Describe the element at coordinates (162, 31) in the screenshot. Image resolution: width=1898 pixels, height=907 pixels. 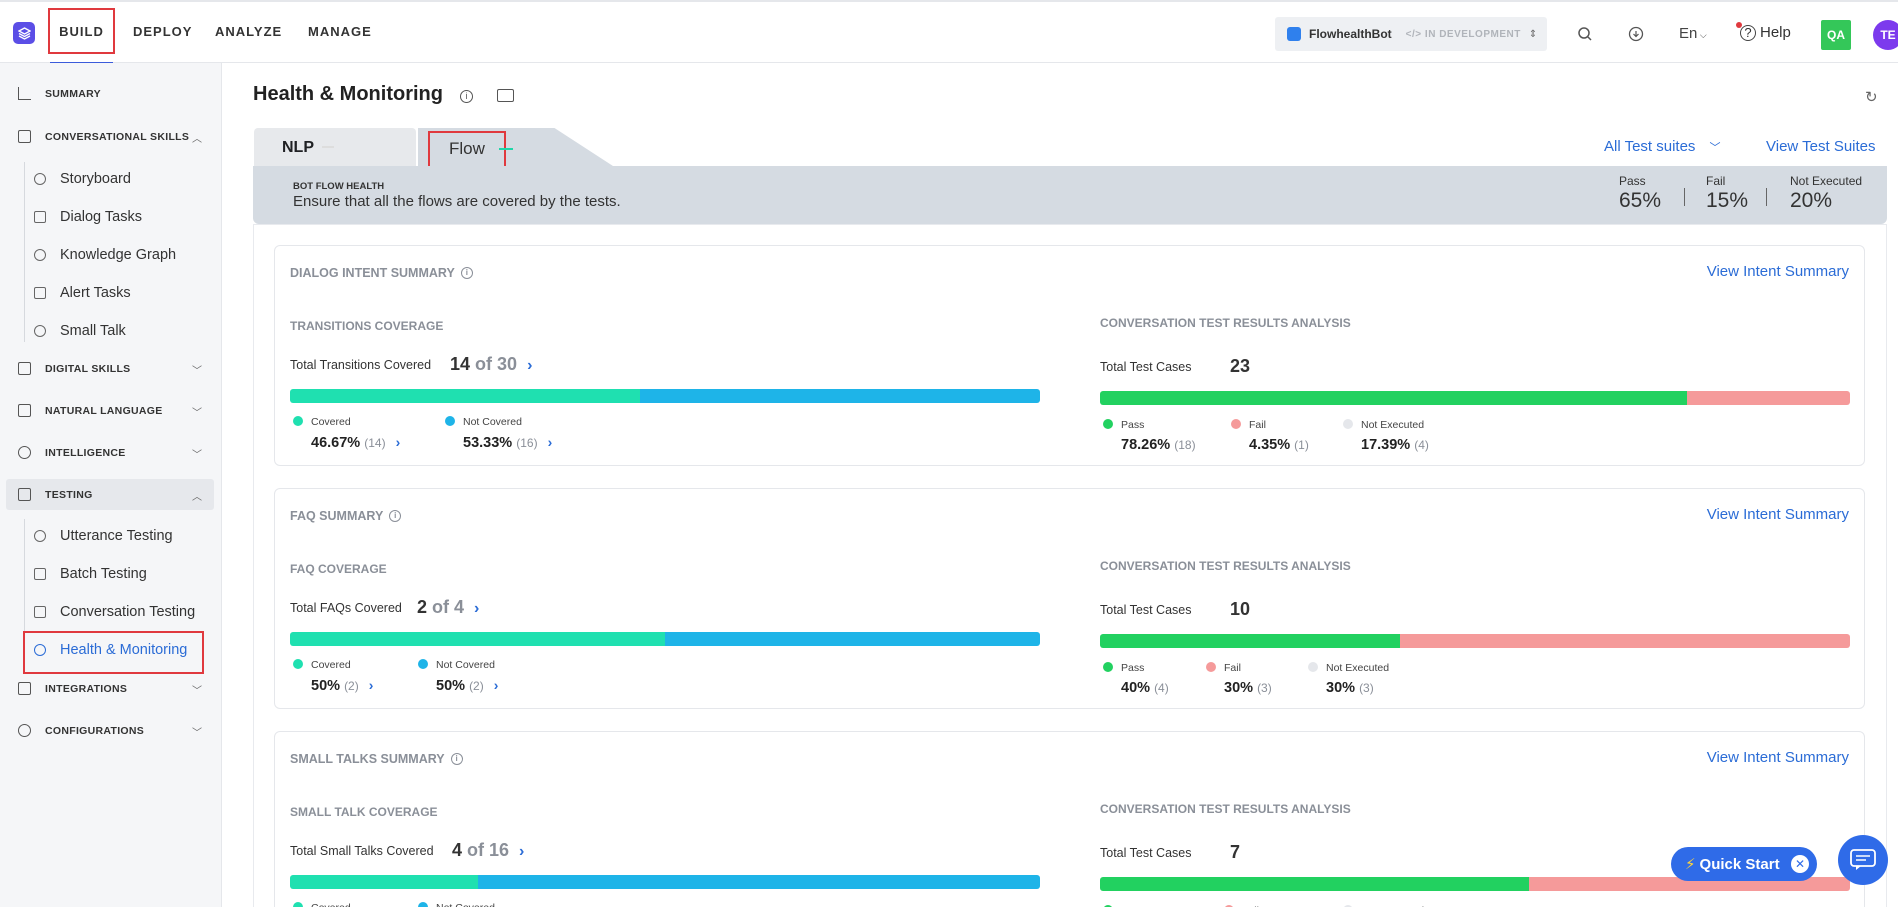
I see `nav-deploy: DEPLOY` at that location.